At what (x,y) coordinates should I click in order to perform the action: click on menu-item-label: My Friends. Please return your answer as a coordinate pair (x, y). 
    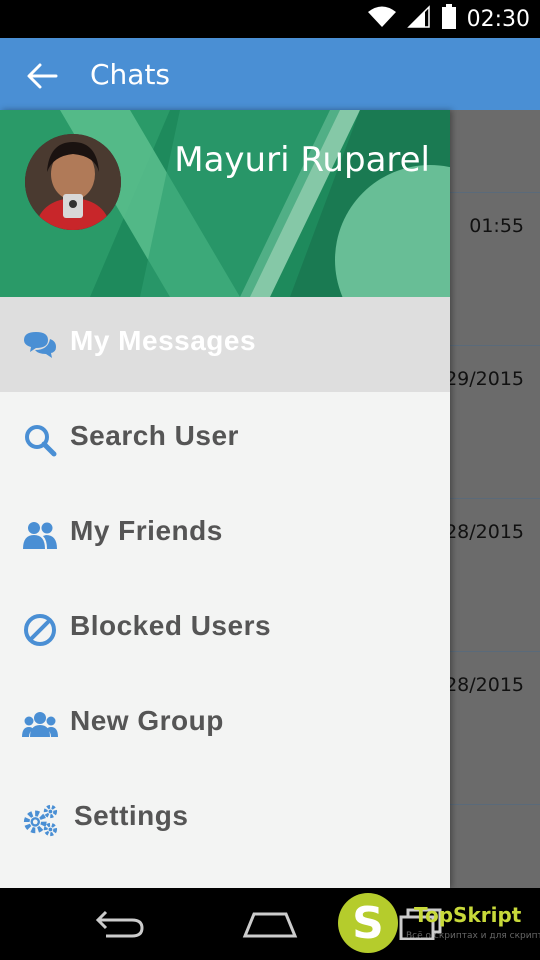
    Looking at the image, I should click on (146, 530).